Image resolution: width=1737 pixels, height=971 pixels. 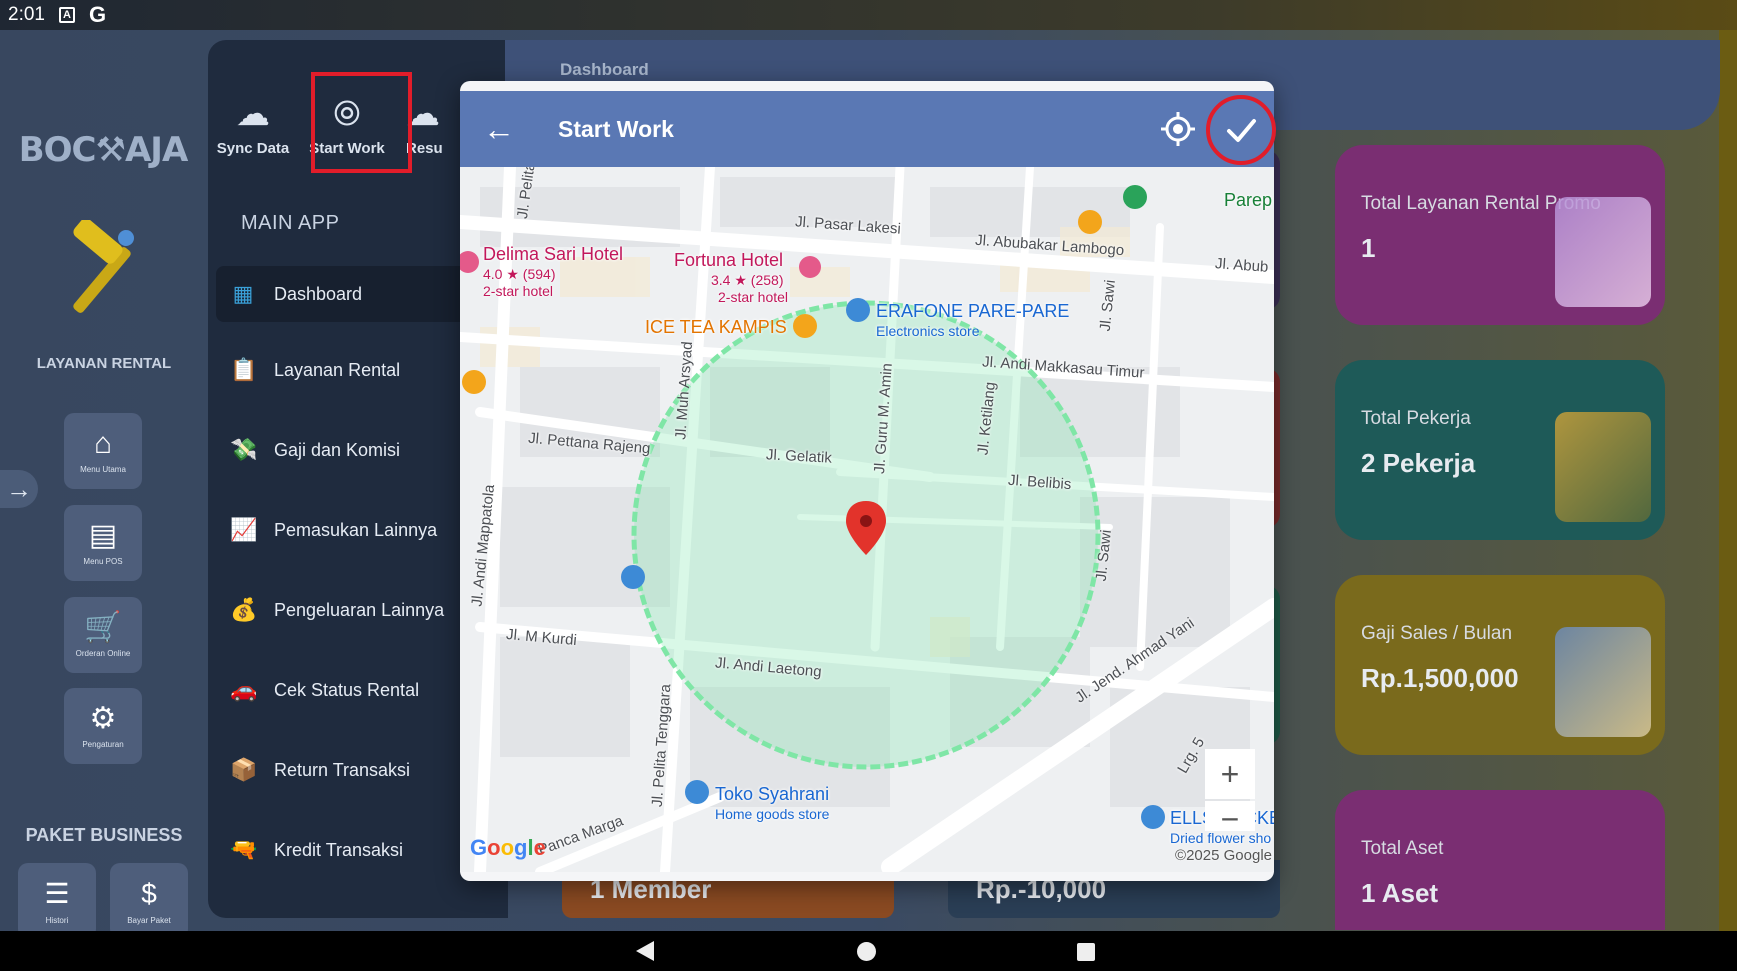 What do you see at coordinates (26, 14) in the screenshot?
I see `status-time: 2:01` at bounding box center [26, 14].